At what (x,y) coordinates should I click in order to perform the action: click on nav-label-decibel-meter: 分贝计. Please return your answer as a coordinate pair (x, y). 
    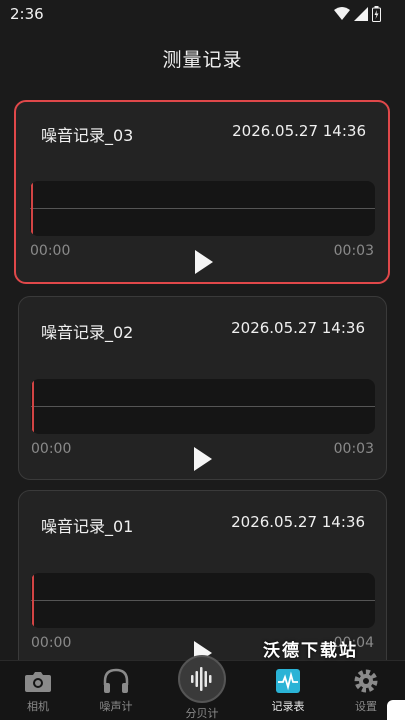
    Looking at the image, I should click on (202, 713).